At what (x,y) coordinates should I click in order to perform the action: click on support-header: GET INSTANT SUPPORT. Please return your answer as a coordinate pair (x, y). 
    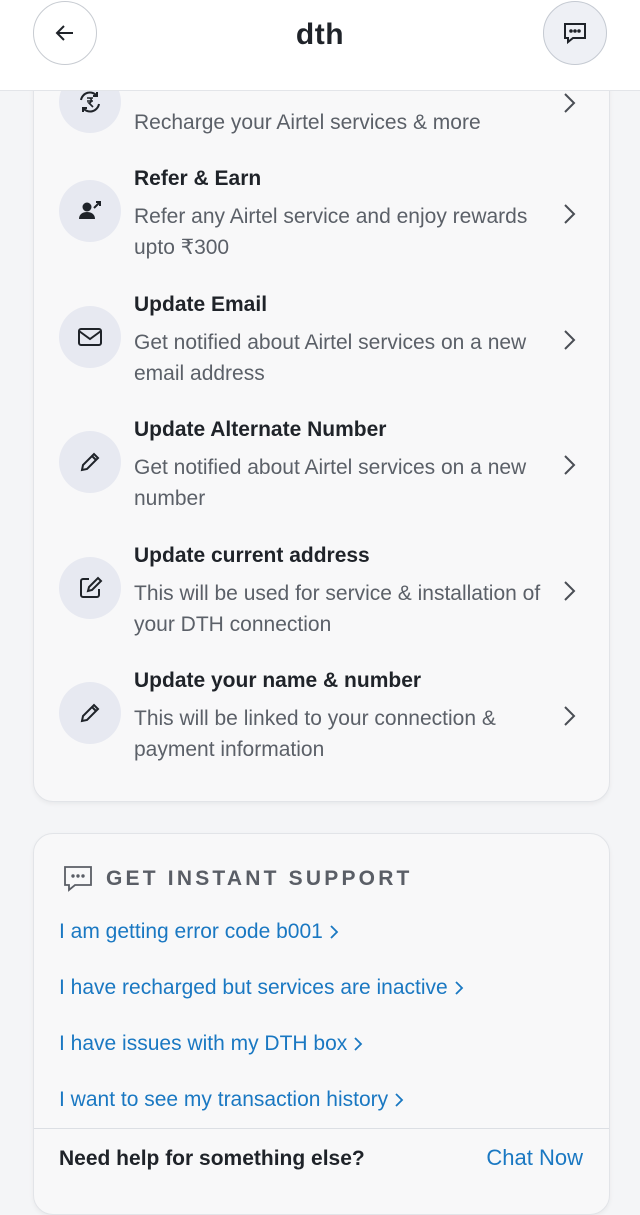
    Looking at the image, I should click on (237, 879).